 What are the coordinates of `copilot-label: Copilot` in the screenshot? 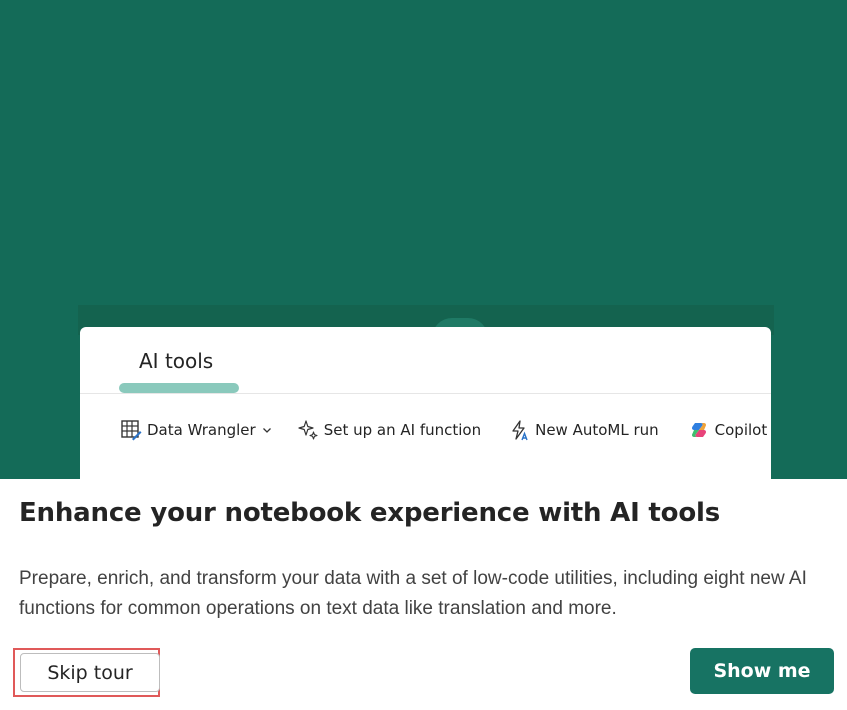 It's located at (741, 430).